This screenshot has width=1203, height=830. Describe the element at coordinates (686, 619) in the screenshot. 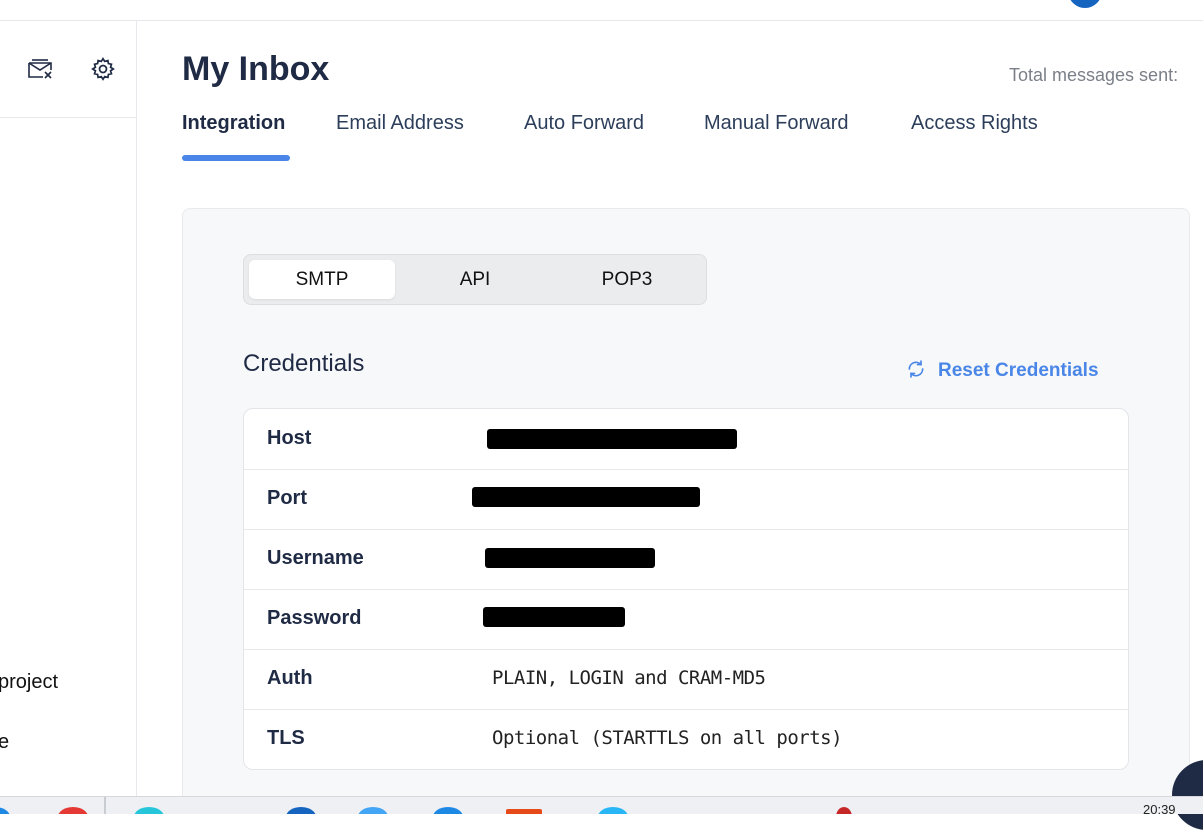

I see `table-row-password: Password` at that location.